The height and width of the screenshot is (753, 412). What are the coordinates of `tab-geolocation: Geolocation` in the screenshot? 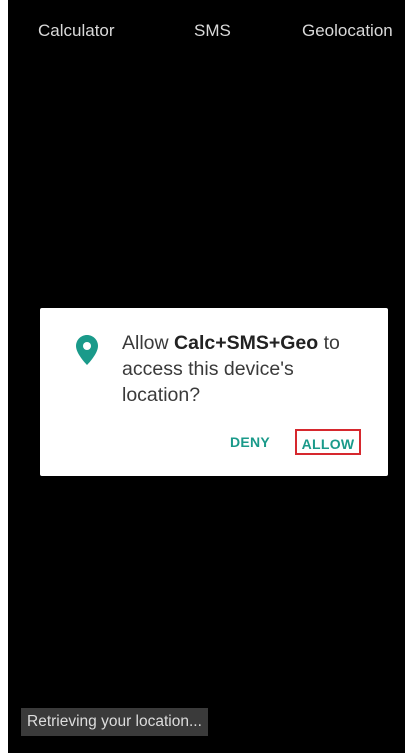 It's located at (347, 31).